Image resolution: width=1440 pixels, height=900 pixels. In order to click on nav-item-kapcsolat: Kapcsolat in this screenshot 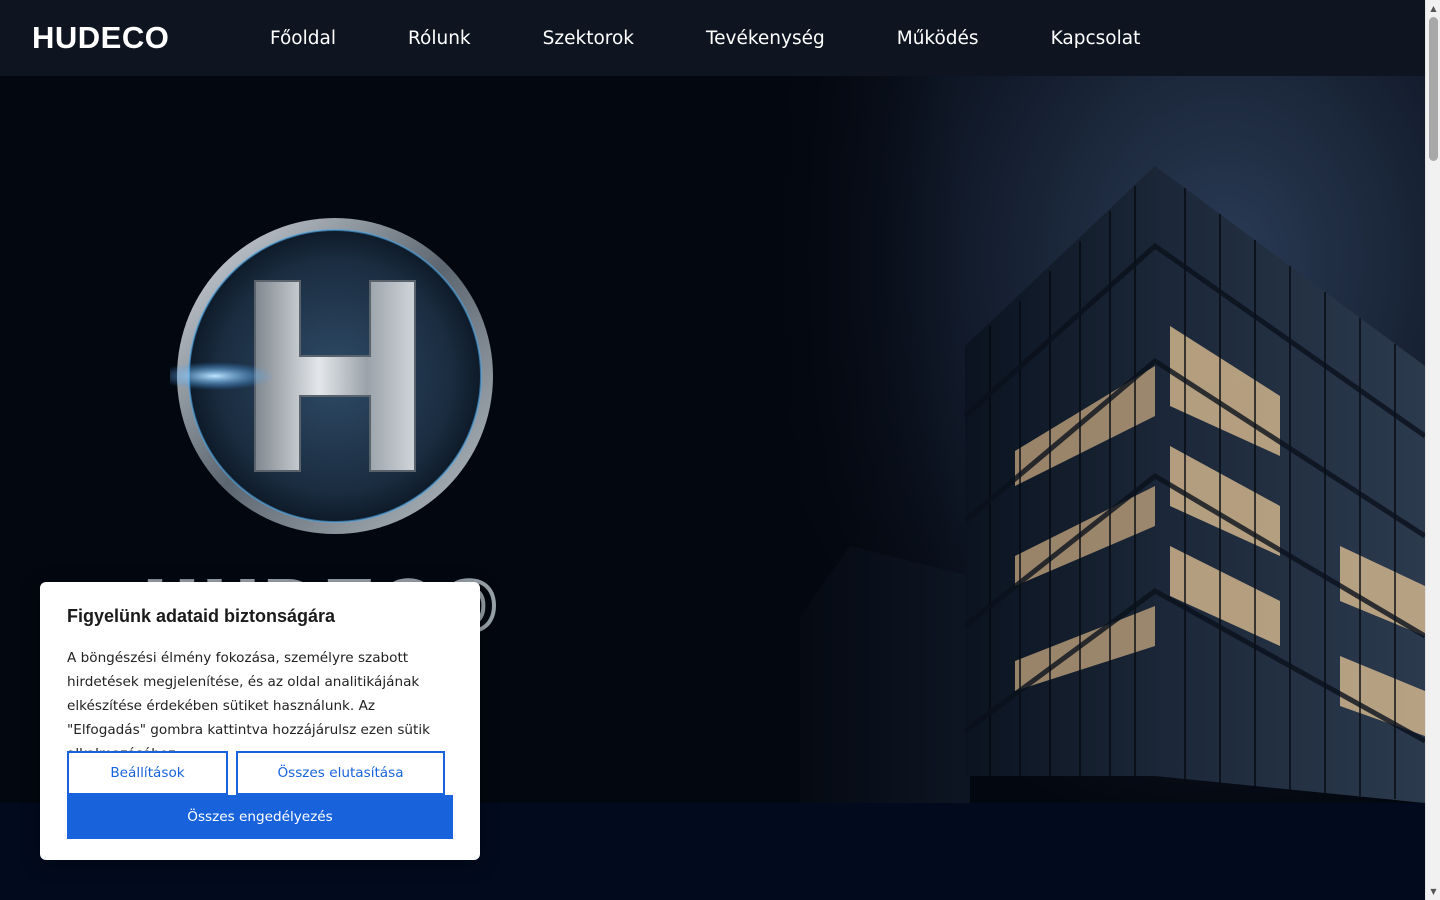, I will do `click(1096, 38)`.